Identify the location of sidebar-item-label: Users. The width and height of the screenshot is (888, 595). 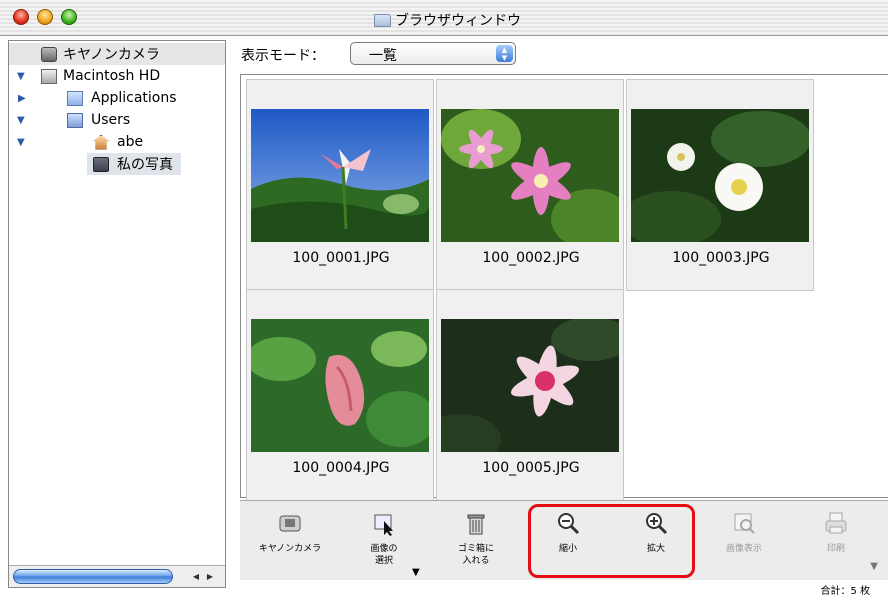
(111, 120).